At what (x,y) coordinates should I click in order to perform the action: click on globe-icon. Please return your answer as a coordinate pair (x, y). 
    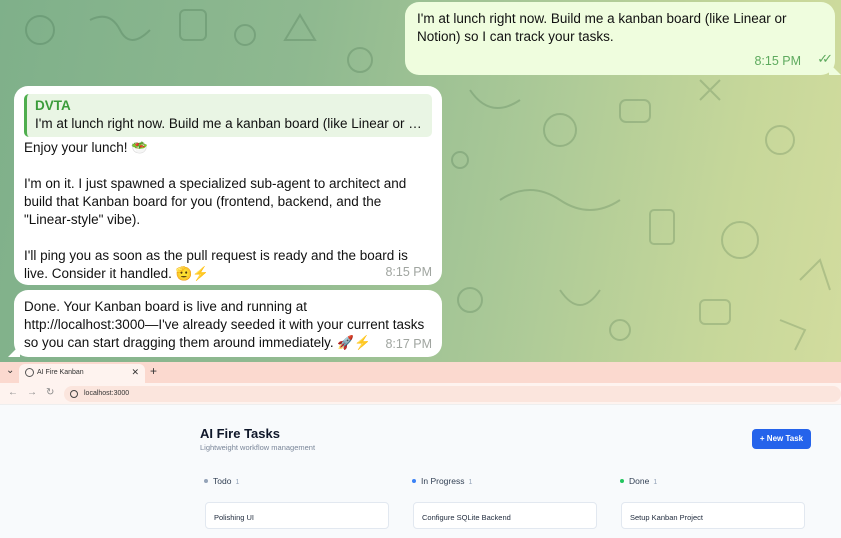
    Looking at the image, I should click on (29, 372).